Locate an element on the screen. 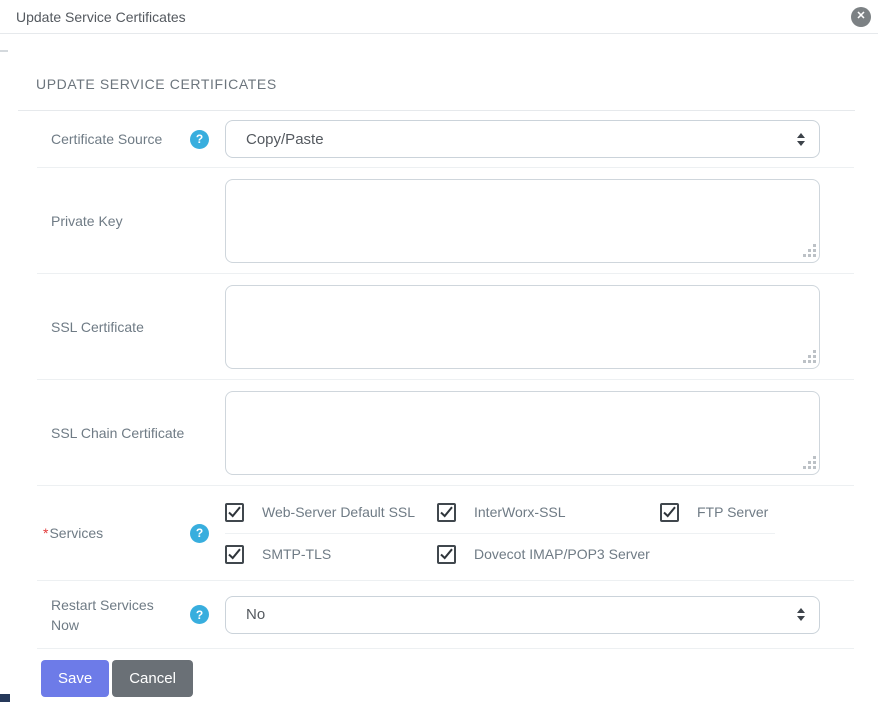  ssl-chain-certificate-control-col is located at coordinates (539, 432).